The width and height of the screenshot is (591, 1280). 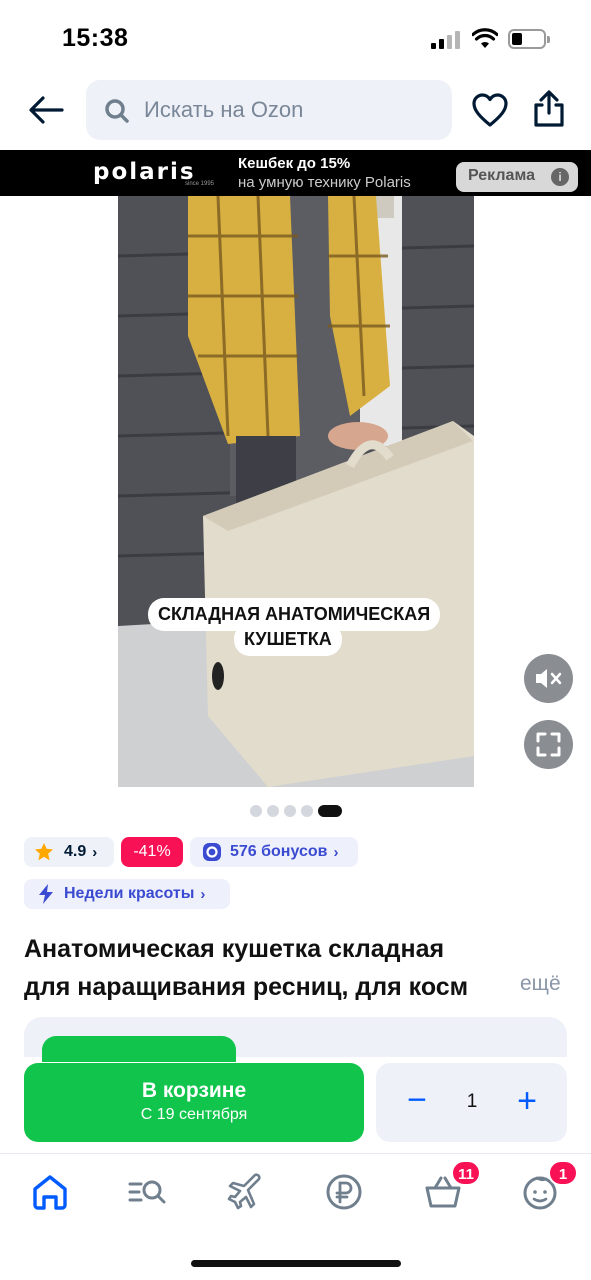 I want to click on mute-button, so click(x=548, y=678).